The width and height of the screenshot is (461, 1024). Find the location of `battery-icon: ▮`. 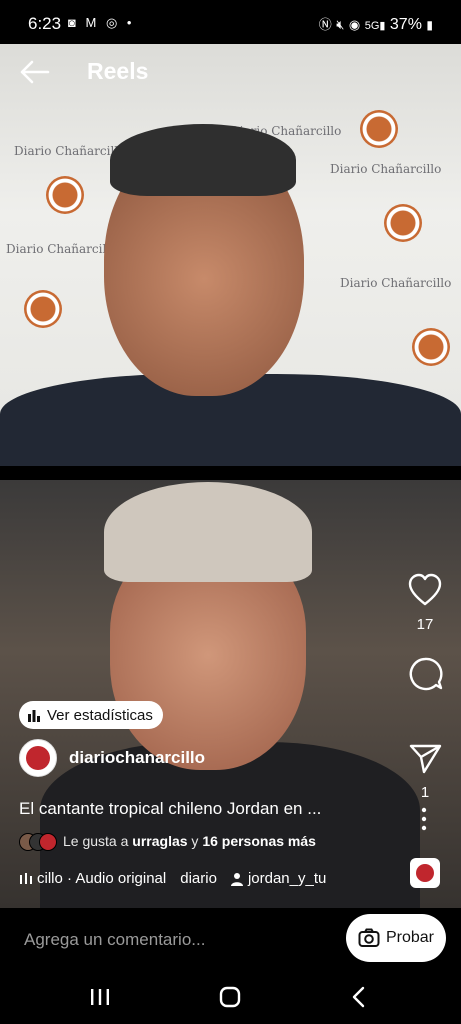

battery-icon: ▮ is located at coordinates (429, 25).